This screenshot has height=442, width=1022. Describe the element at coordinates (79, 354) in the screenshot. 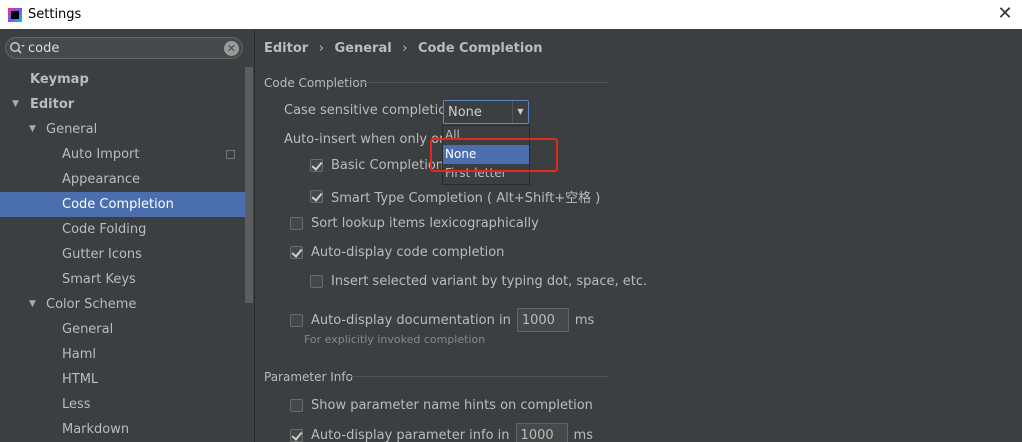

I see `sidebar-item-label: Haml` at that location.